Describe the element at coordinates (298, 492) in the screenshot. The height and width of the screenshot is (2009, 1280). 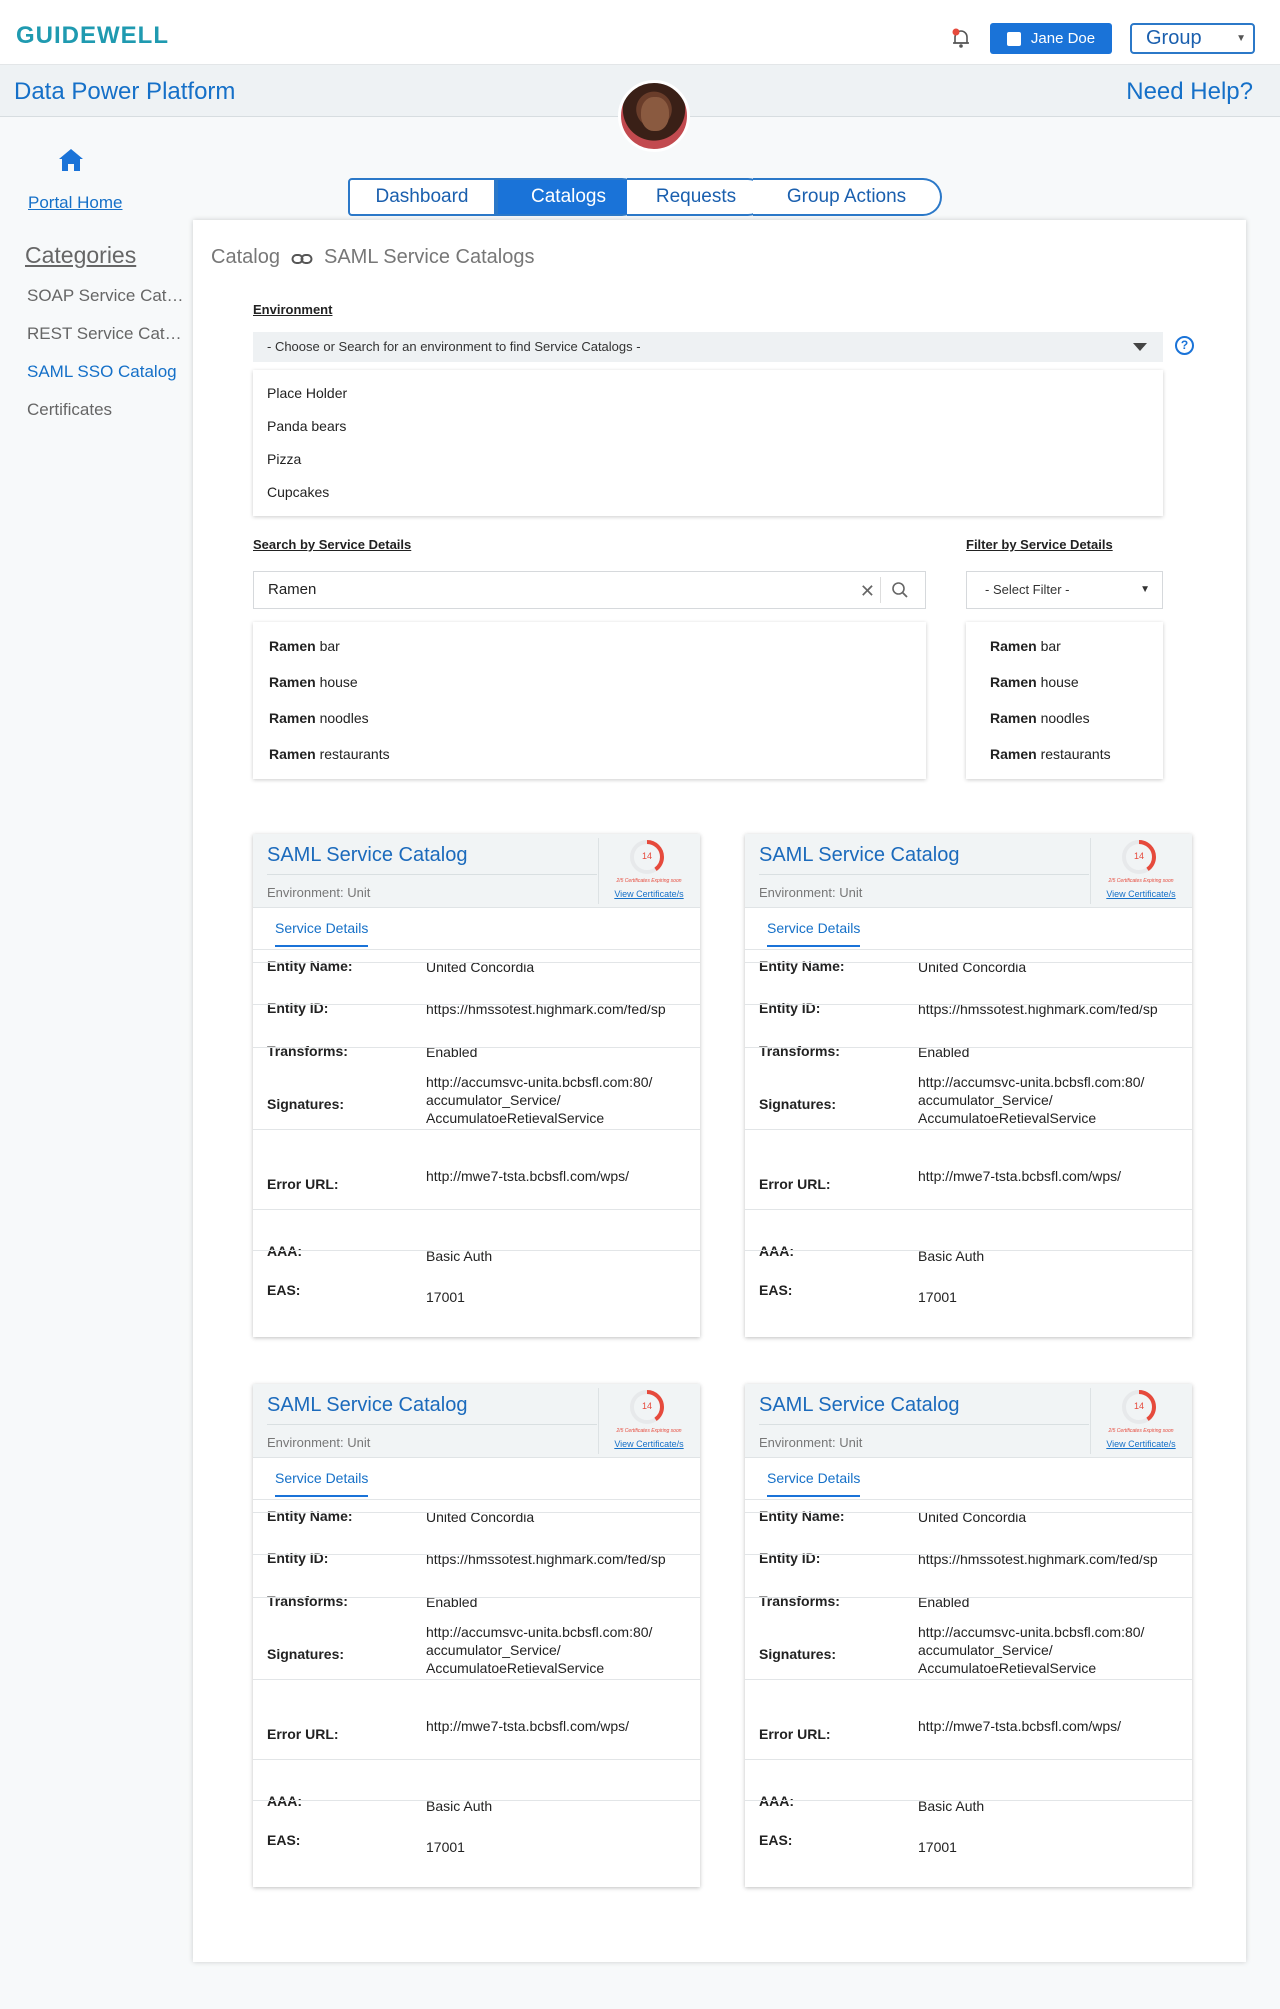
I see `environment-option: Cupcakes` at that location.